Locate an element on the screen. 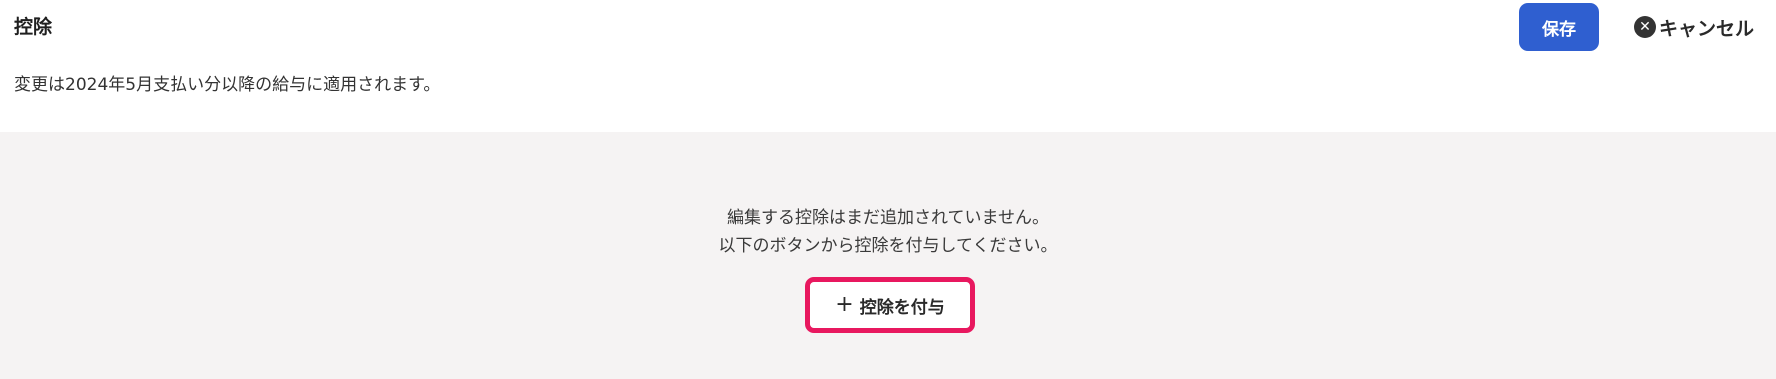 This screenshot has width=1776, height=379. add-deduction-button: + 控除を付与 is located at coordinates (890, 305).